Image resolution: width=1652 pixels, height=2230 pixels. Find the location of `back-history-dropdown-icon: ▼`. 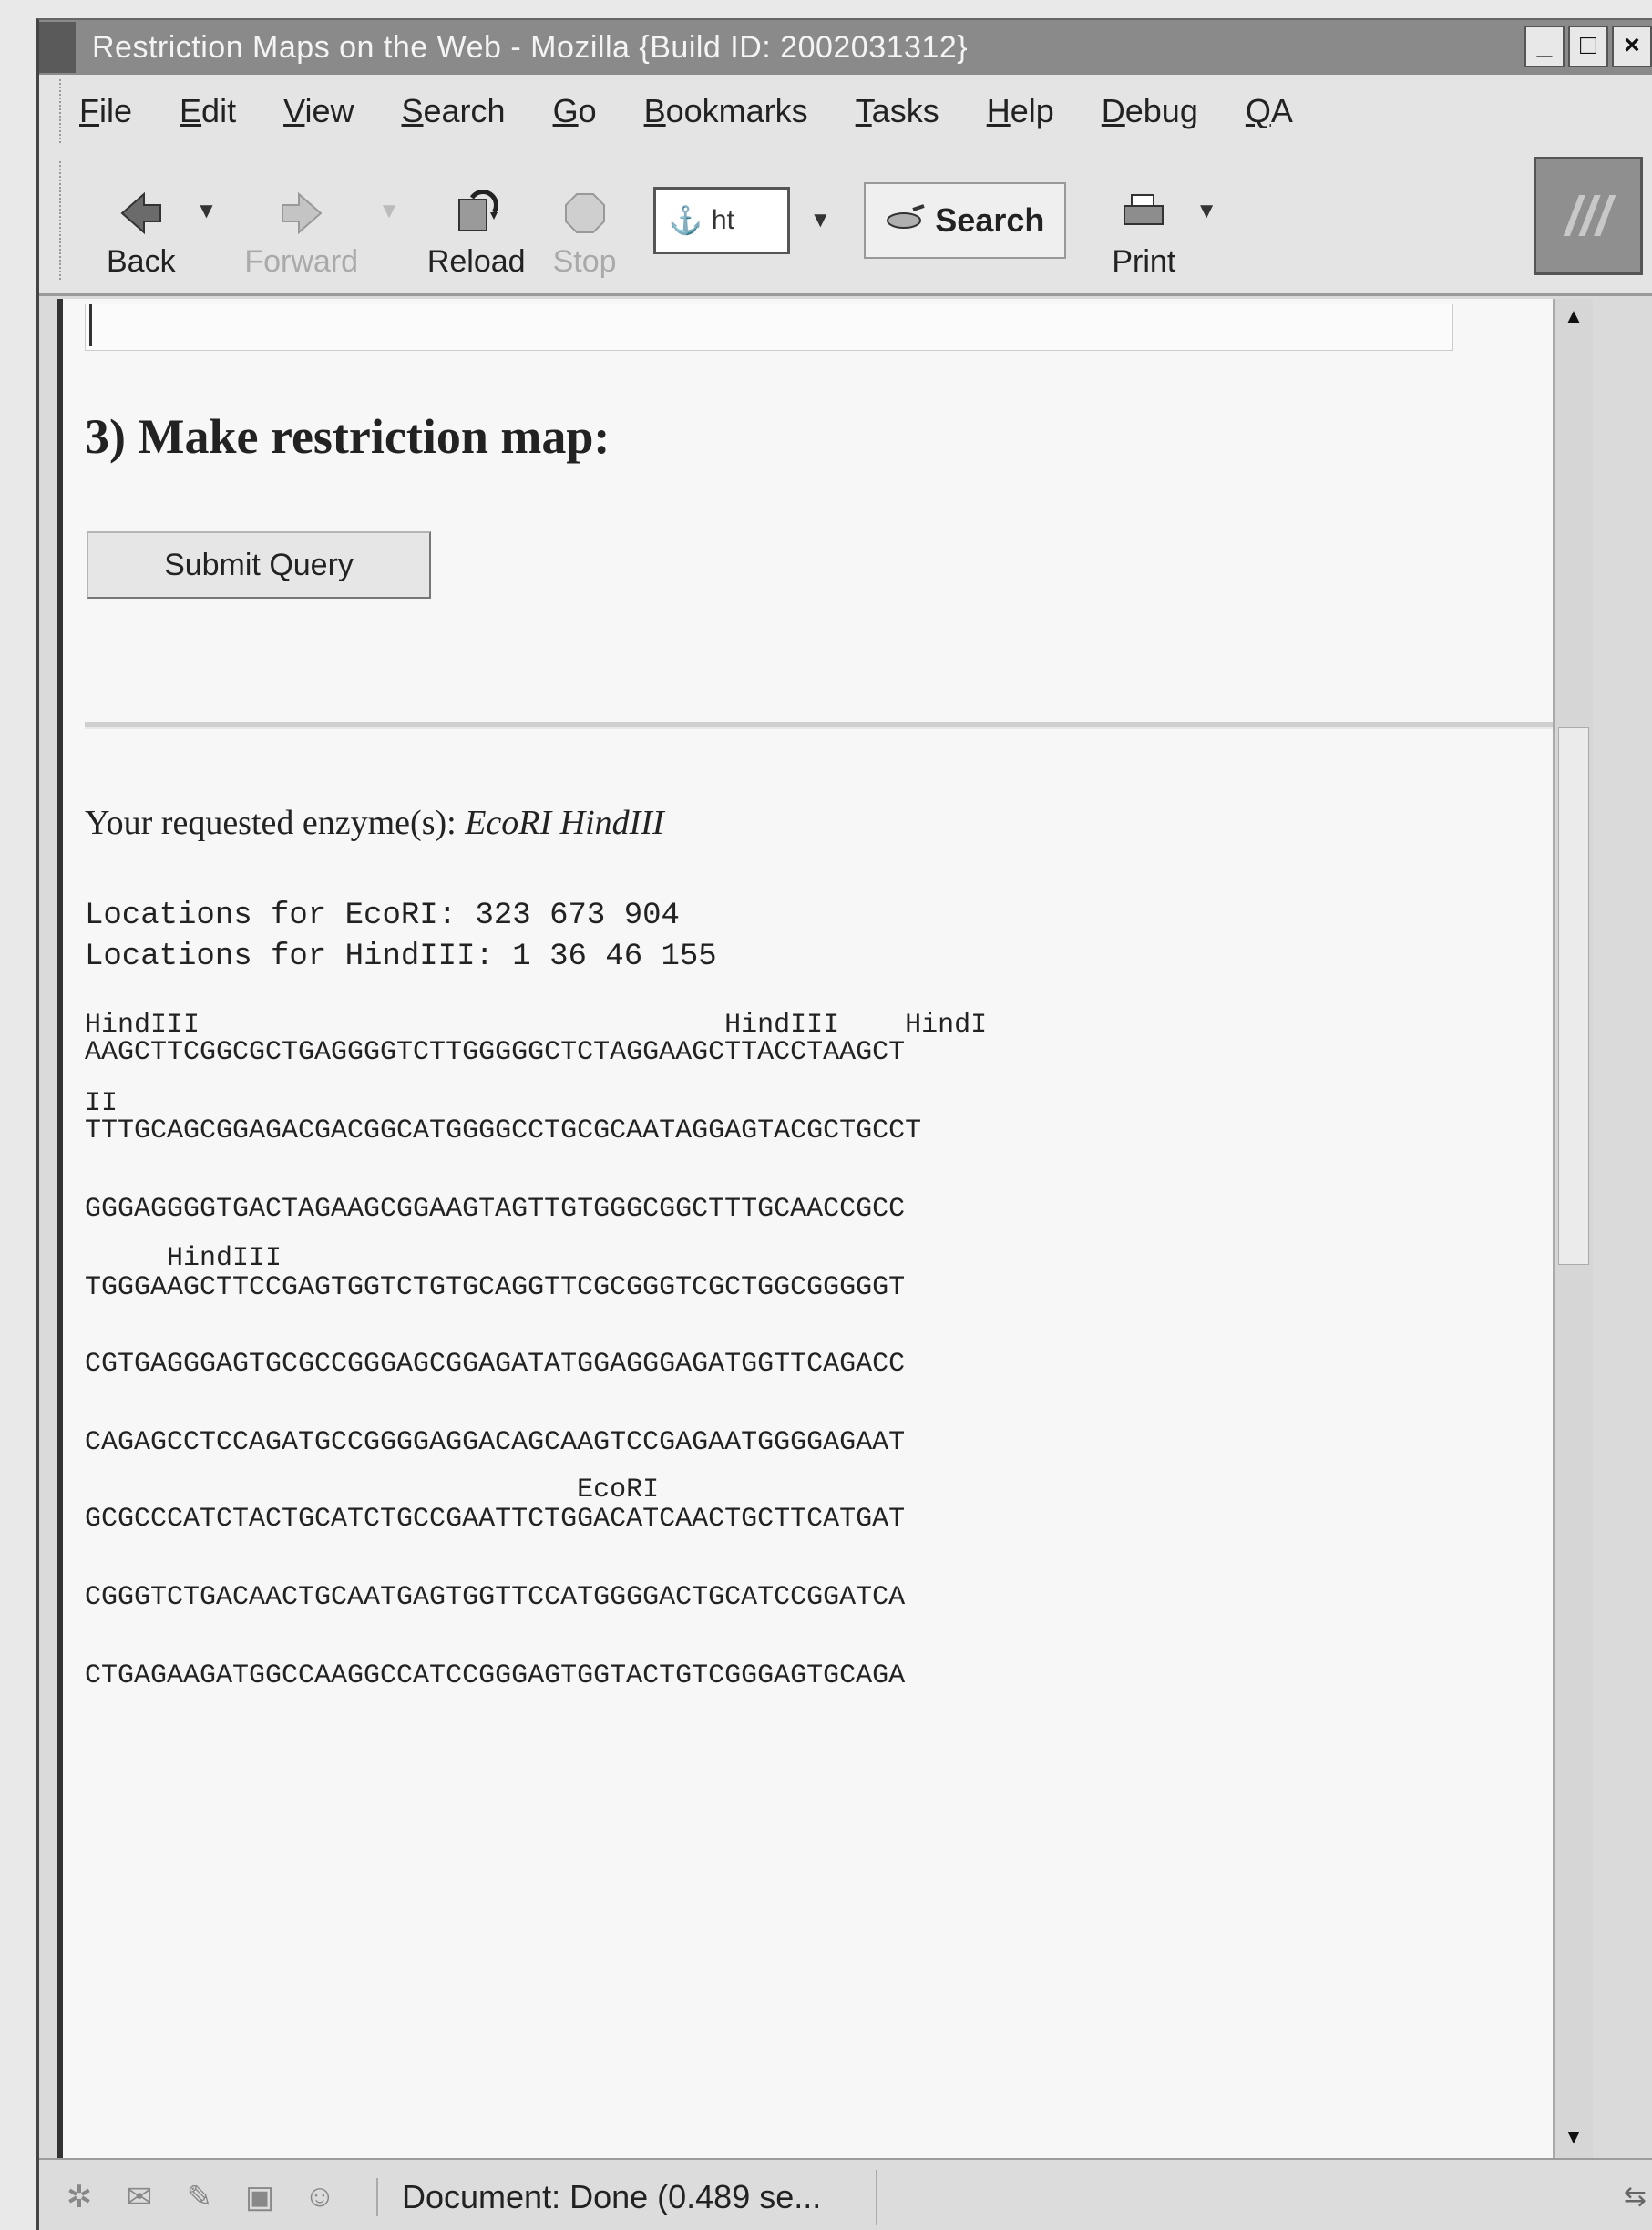

back-history-dropdown-icon: ▼ is located at coordinates (207, 212).